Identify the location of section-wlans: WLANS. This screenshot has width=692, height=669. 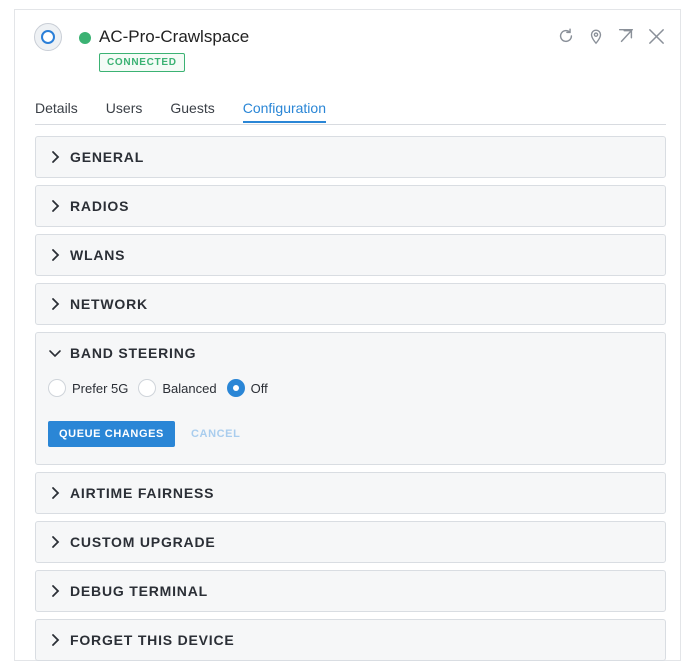
(350, 255).